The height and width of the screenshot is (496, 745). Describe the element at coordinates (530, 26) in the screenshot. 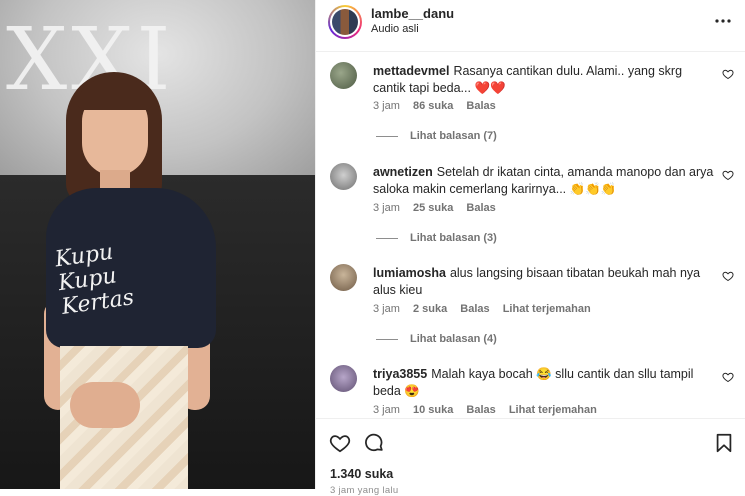

I see `post-header: lambe__danu Audio asli` at that location.